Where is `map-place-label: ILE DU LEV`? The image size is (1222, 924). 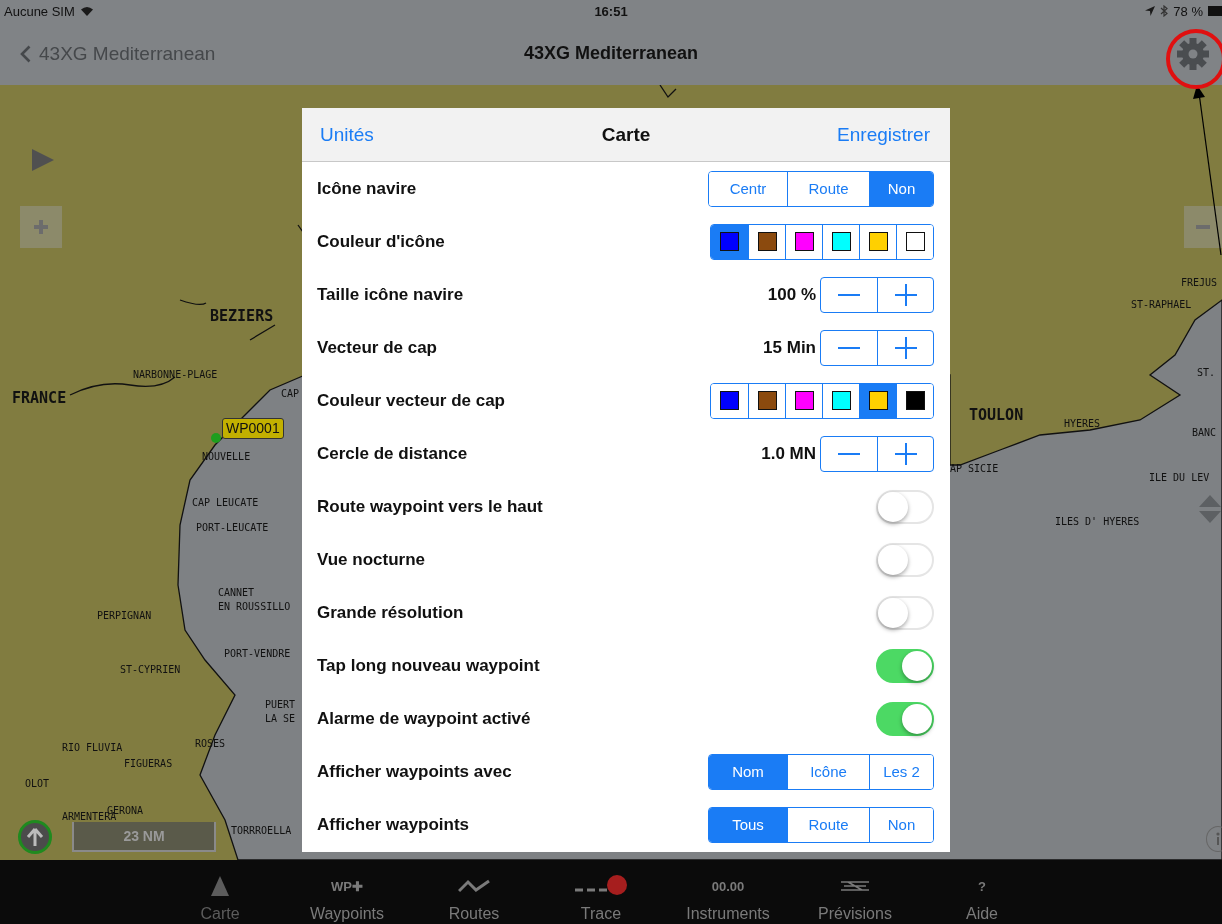 map-place-label: ILE DU LEV is located at coordinates (1179, 478).